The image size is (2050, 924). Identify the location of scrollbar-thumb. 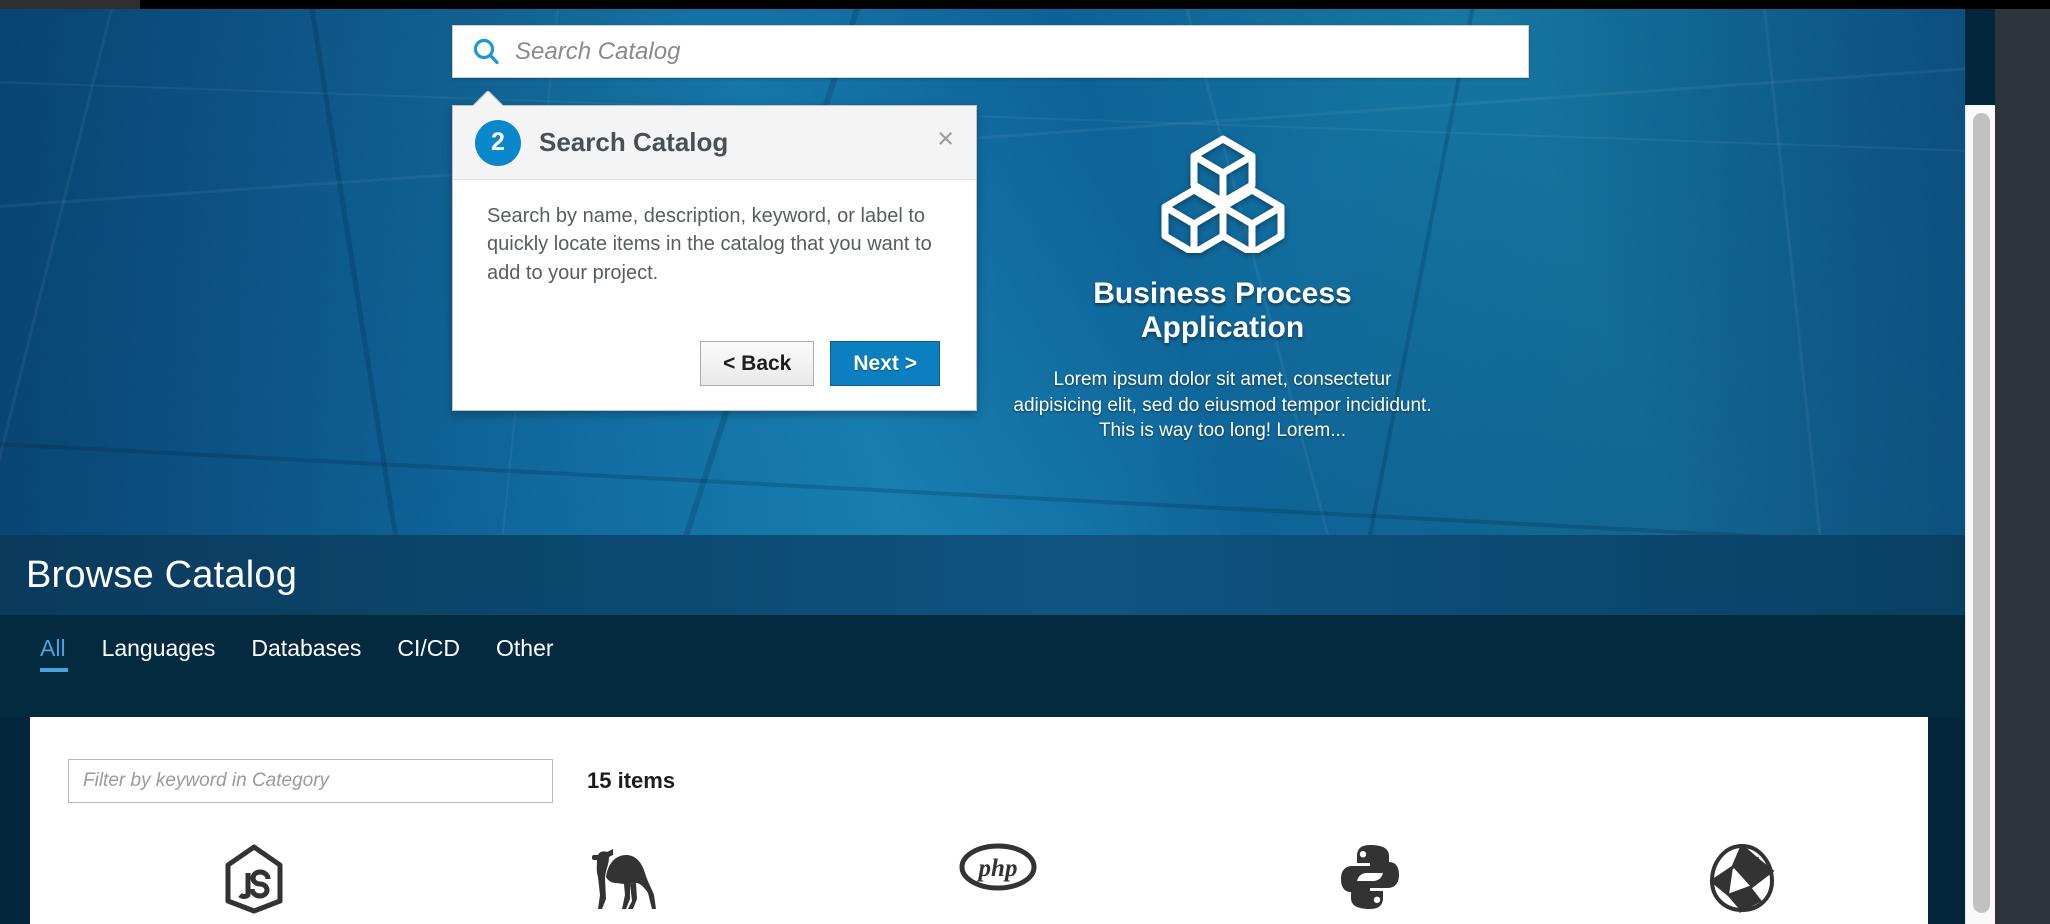
(1981, 513).